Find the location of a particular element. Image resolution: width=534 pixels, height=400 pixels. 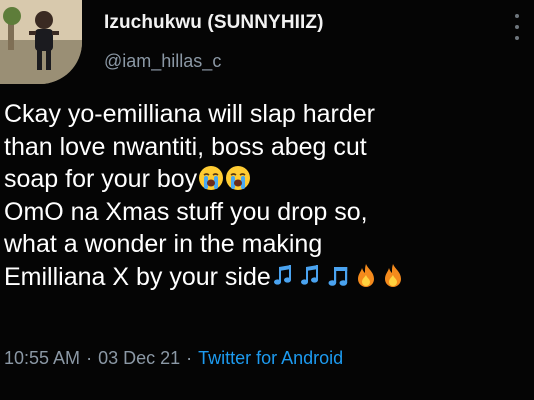

tweet-line-text: soap for your boy is located at coordinates (101, 179).